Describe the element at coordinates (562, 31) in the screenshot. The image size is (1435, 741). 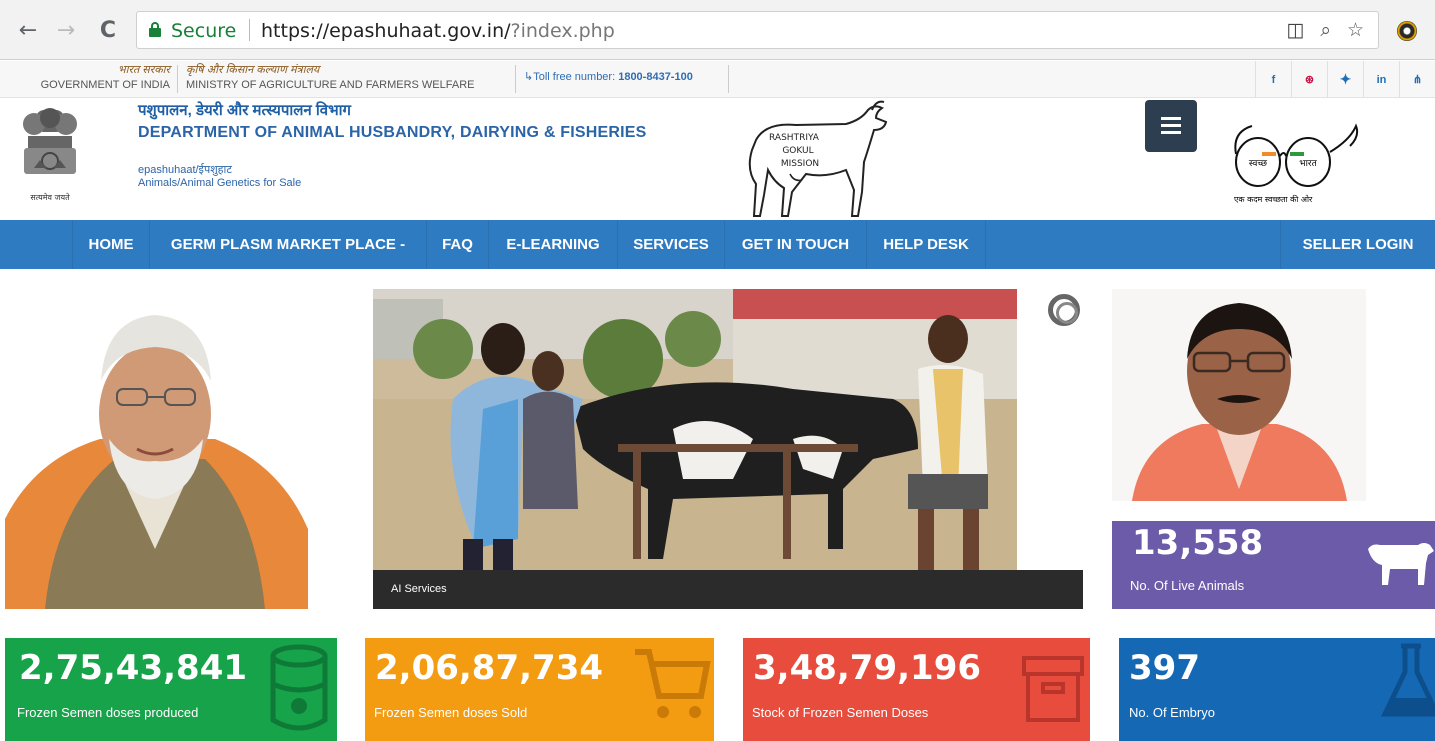
I see `url-path: ?index.php` at that location.